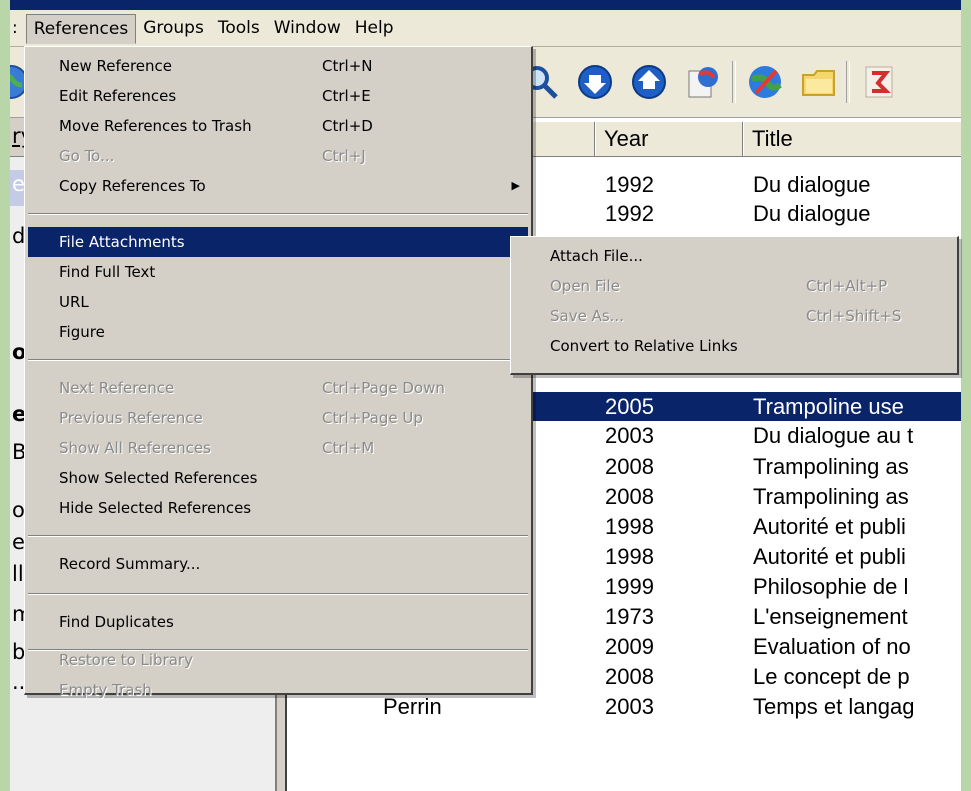  I want to click on web-globe-icon, so click(765, 82).